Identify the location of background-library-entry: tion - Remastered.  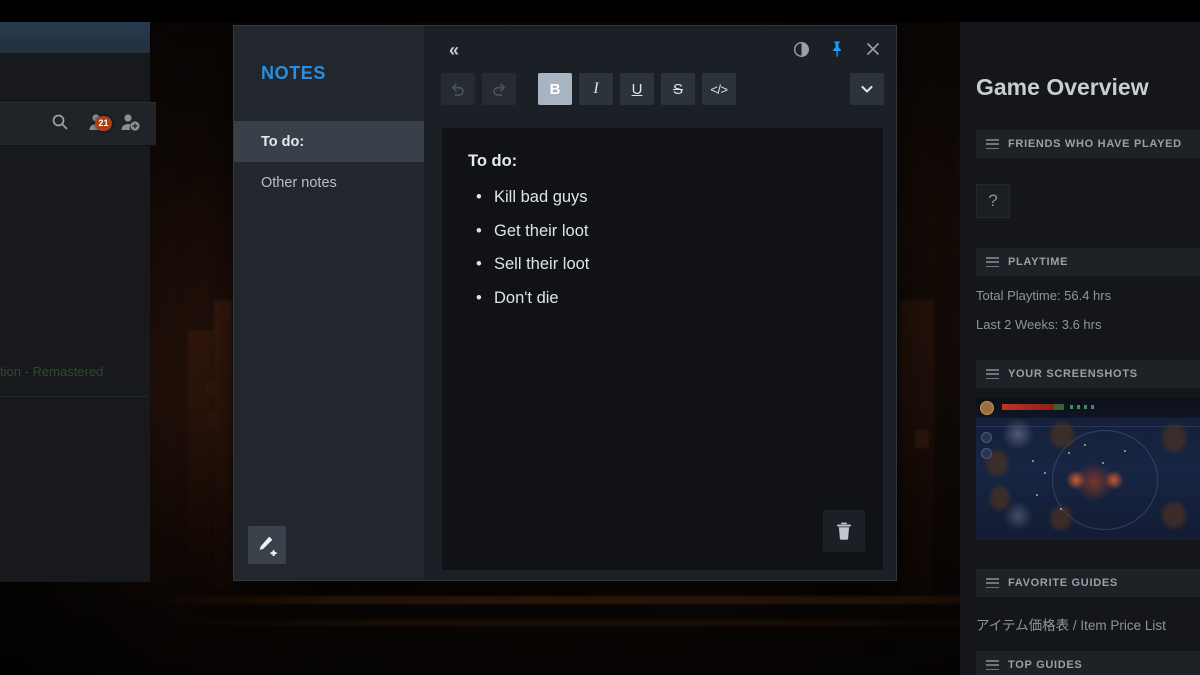
(70, 371).